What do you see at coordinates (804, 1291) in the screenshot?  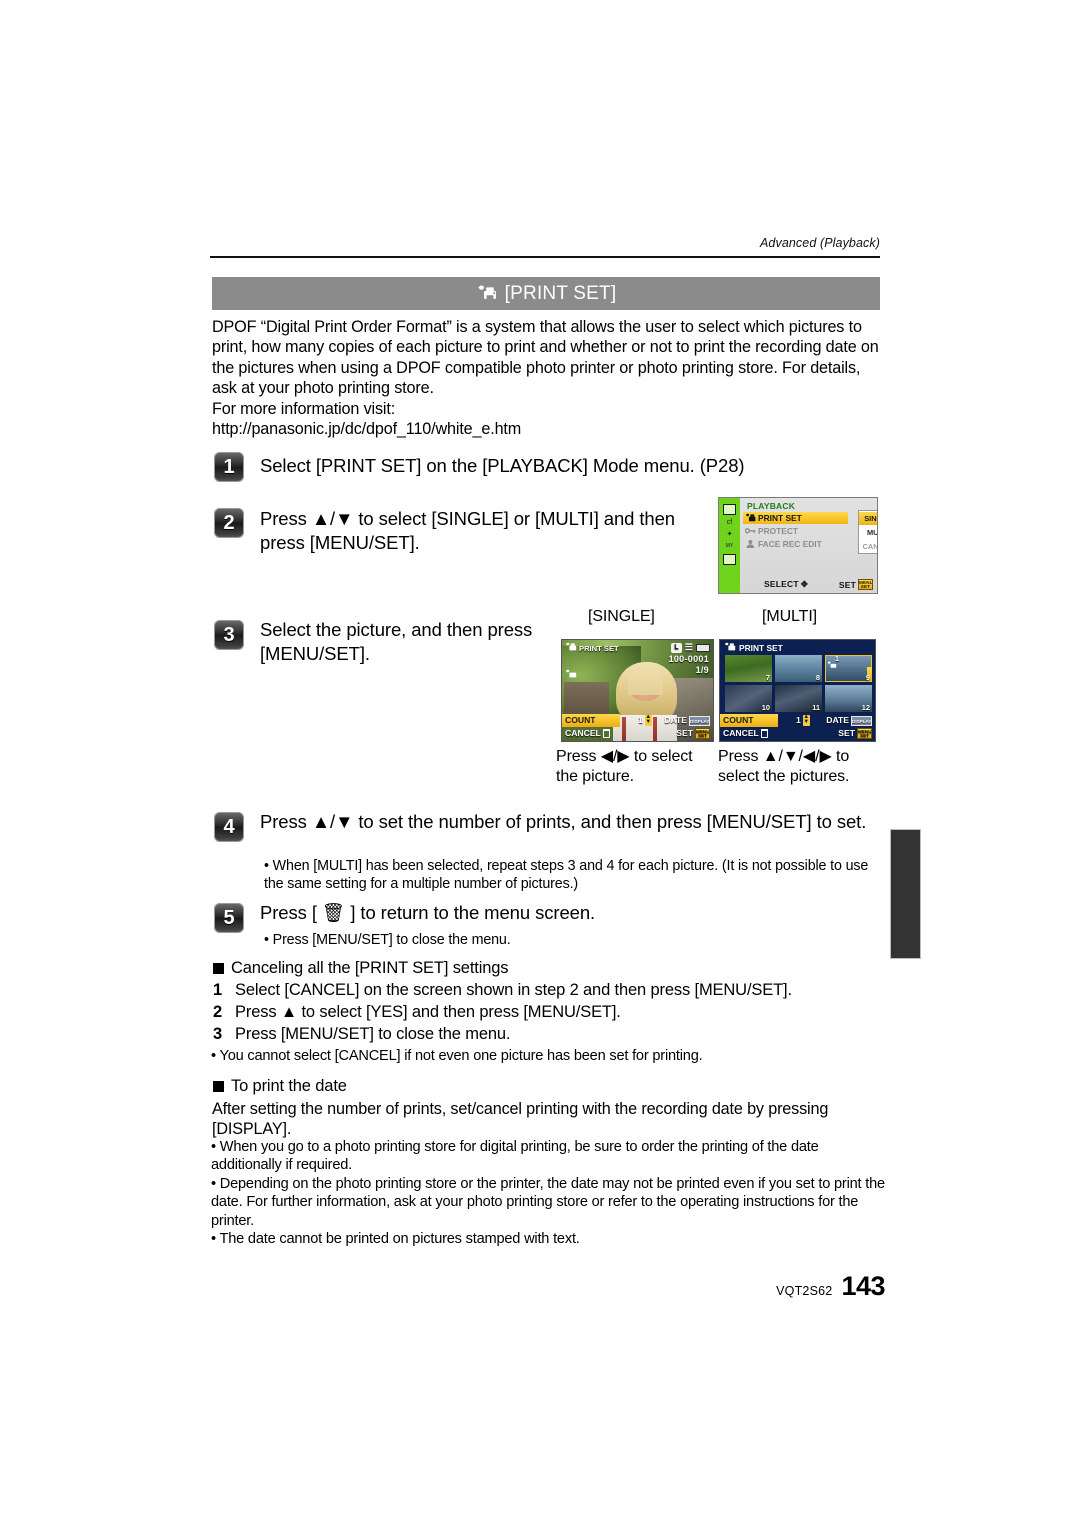 I see `document-code: VQT2S62` at bounding box center [804, 1291].